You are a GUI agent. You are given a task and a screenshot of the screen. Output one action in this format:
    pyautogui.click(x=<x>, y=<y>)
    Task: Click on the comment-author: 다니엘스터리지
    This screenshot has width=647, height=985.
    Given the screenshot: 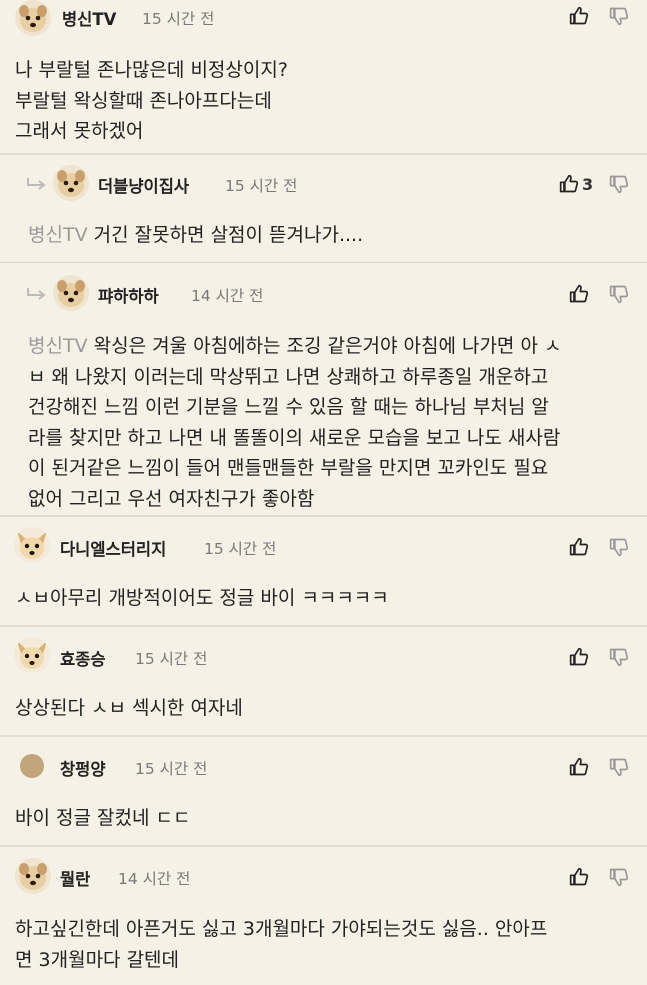 What is the action you would take?
    pyautogui.click(x=113, y=548)
    